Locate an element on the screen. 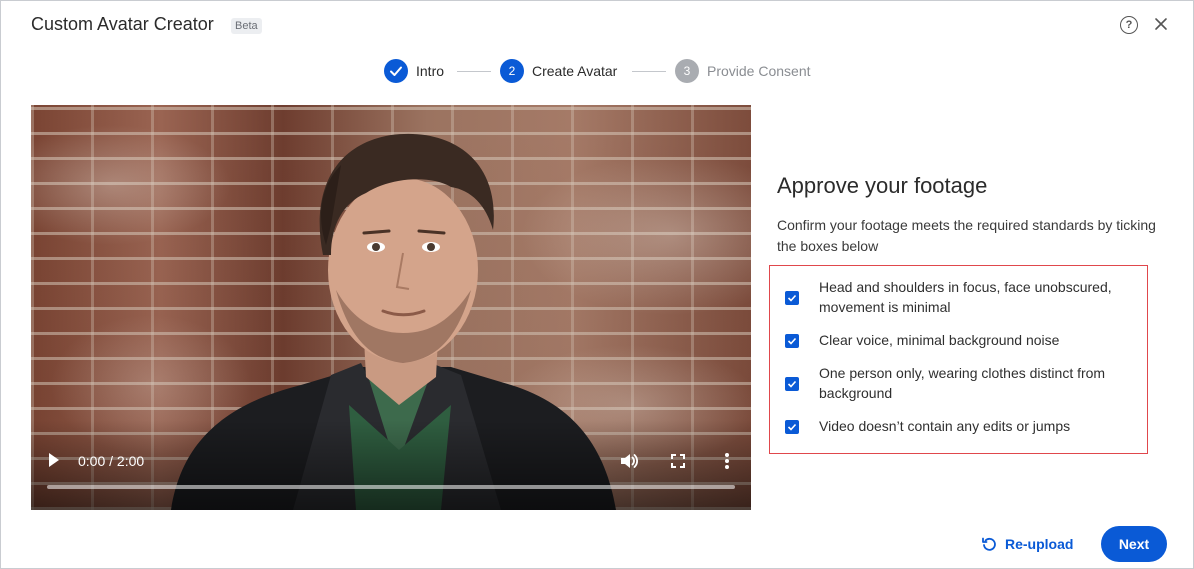 This screenshot has width=1194, height=569. next-button: Next is located at coordinates (1134, 544).